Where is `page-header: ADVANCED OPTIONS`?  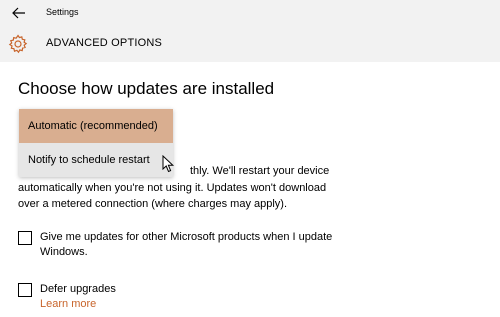
page-header: ADVANCED OPTIONS is located at coordinates (250, 44).